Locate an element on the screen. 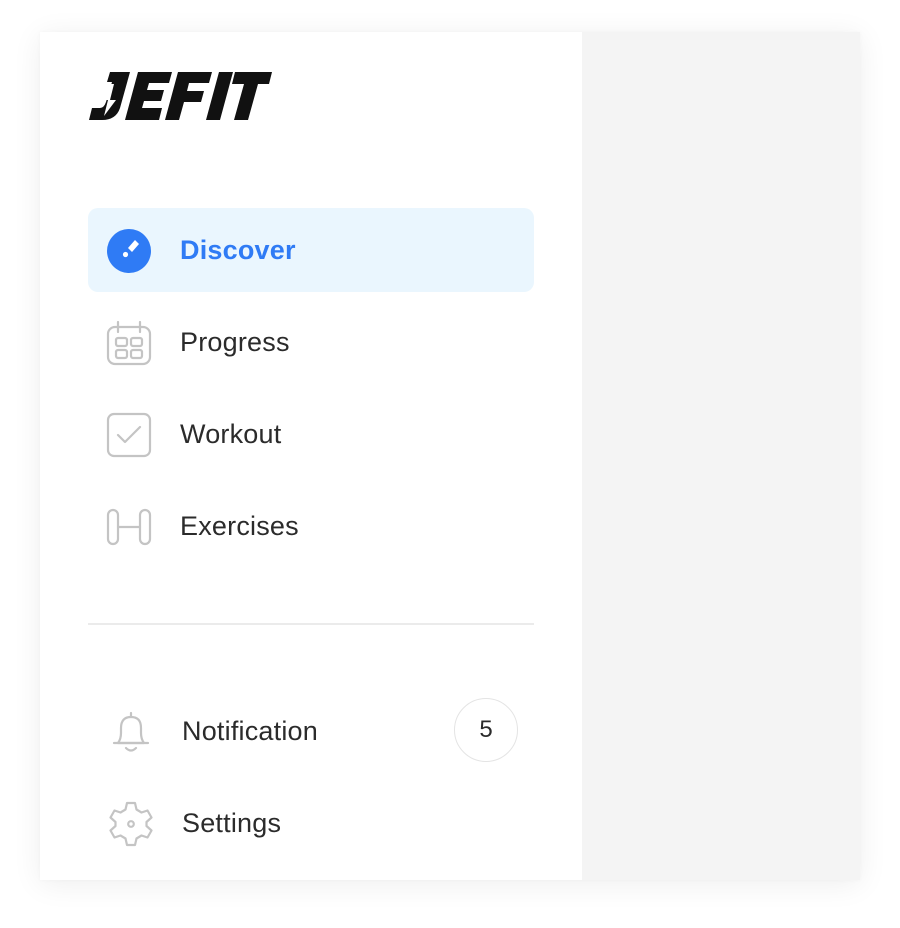 Image resolution: width=900 pixels, height=928 pixels. jefit-logo-mark is located at coordinates (180, 96).